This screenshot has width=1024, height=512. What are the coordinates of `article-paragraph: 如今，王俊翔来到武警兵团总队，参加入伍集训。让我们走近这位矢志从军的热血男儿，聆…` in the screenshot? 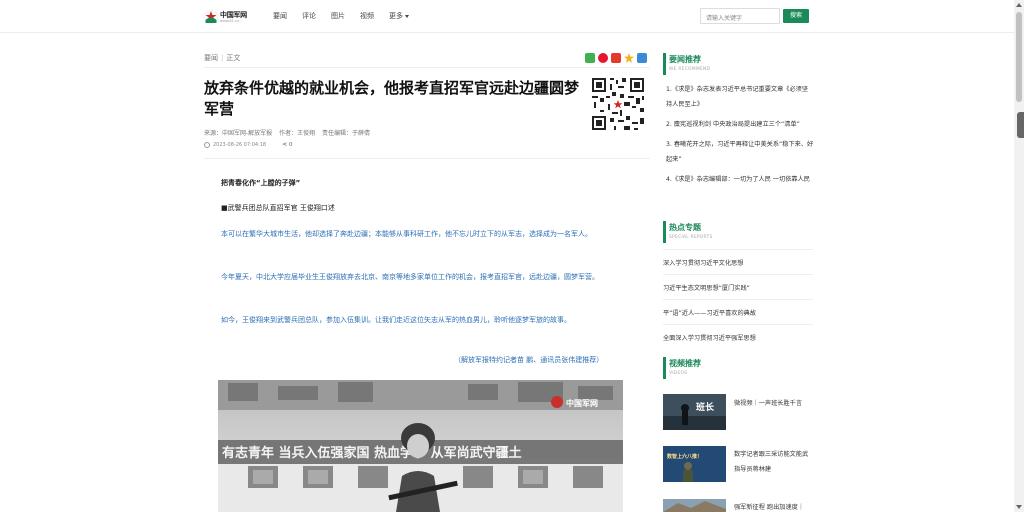 It's located at (396, 320).